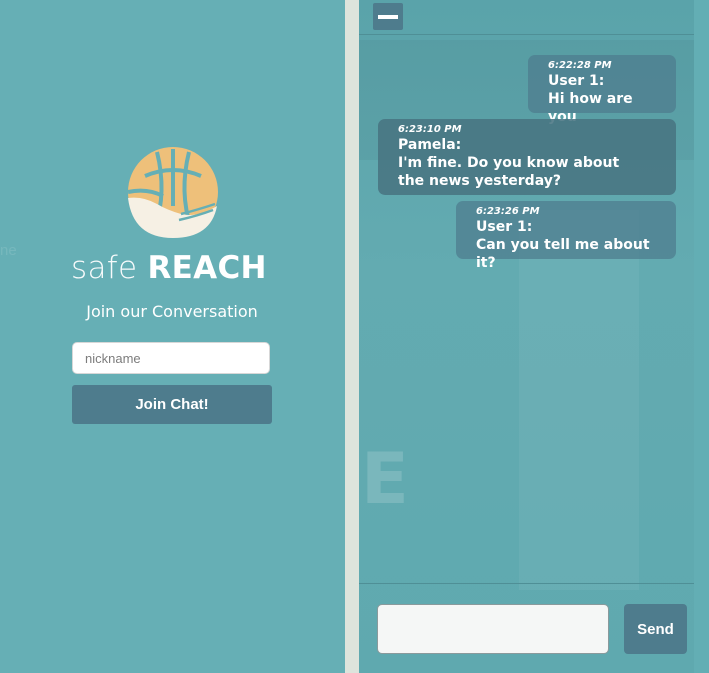 This screenshot has width=709, height=673. What do you see at coordinates (526, 583) in the screenshot?
I see `chat-footer-divider` at bounding box center [526, 583].